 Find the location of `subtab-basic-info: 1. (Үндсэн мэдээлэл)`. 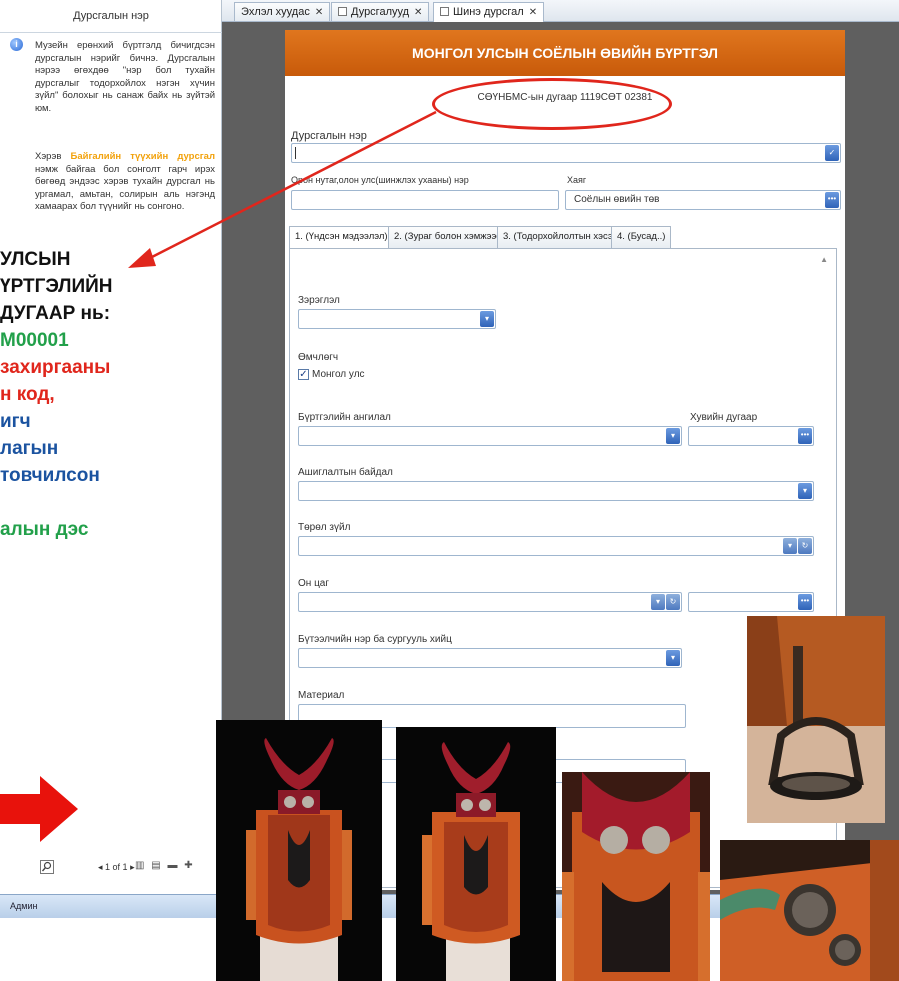

subtab-basic-info: 1. (Үндсэн мэдээлэл) is located at coordinates (341, 237).